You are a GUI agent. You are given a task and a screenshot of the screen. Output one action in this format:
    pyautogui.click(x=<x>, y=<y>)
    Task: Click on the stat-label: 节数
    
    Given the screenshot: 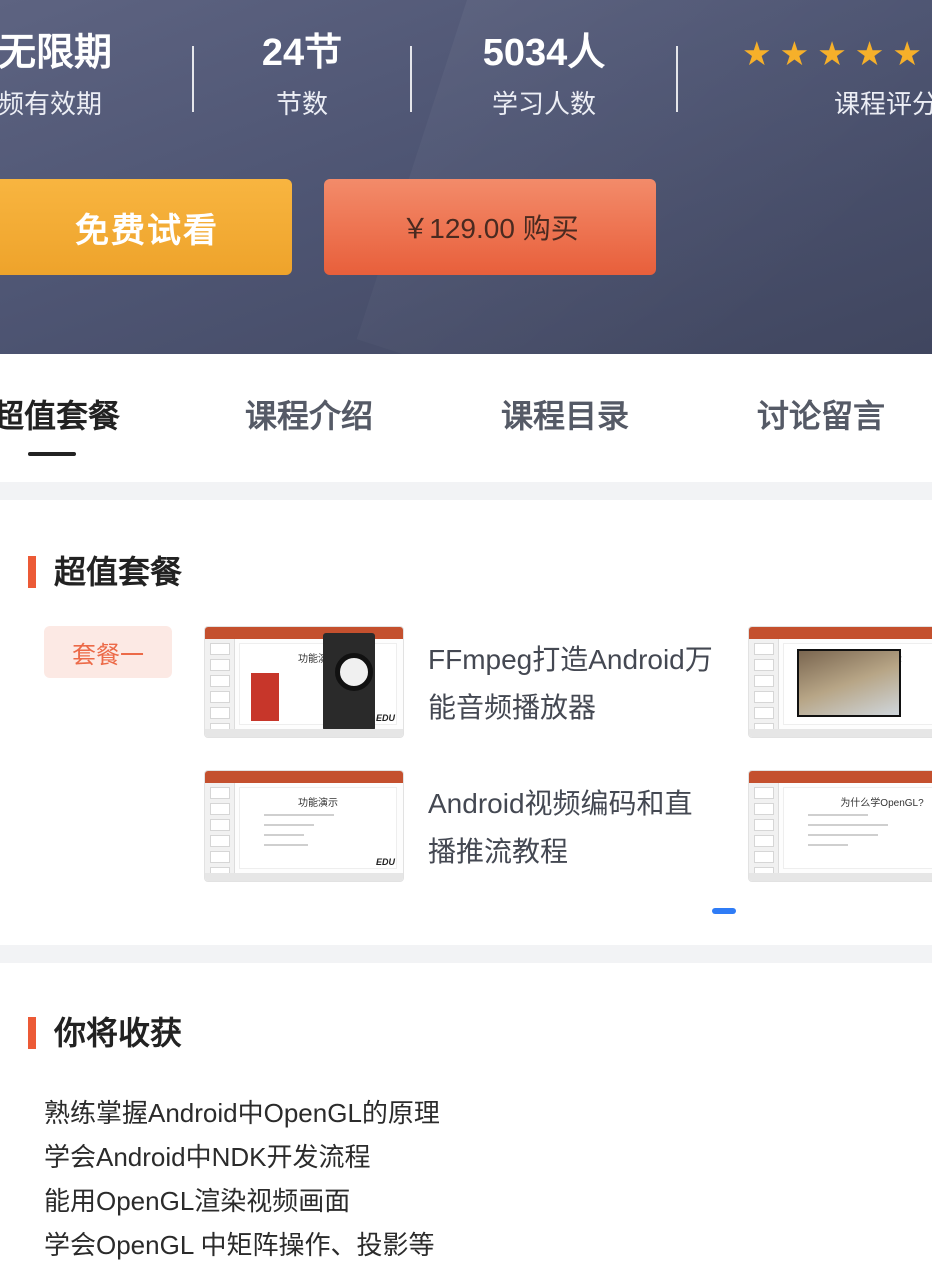 What is the action you would take?
    pyautogui.click(x=301, y=104)
    